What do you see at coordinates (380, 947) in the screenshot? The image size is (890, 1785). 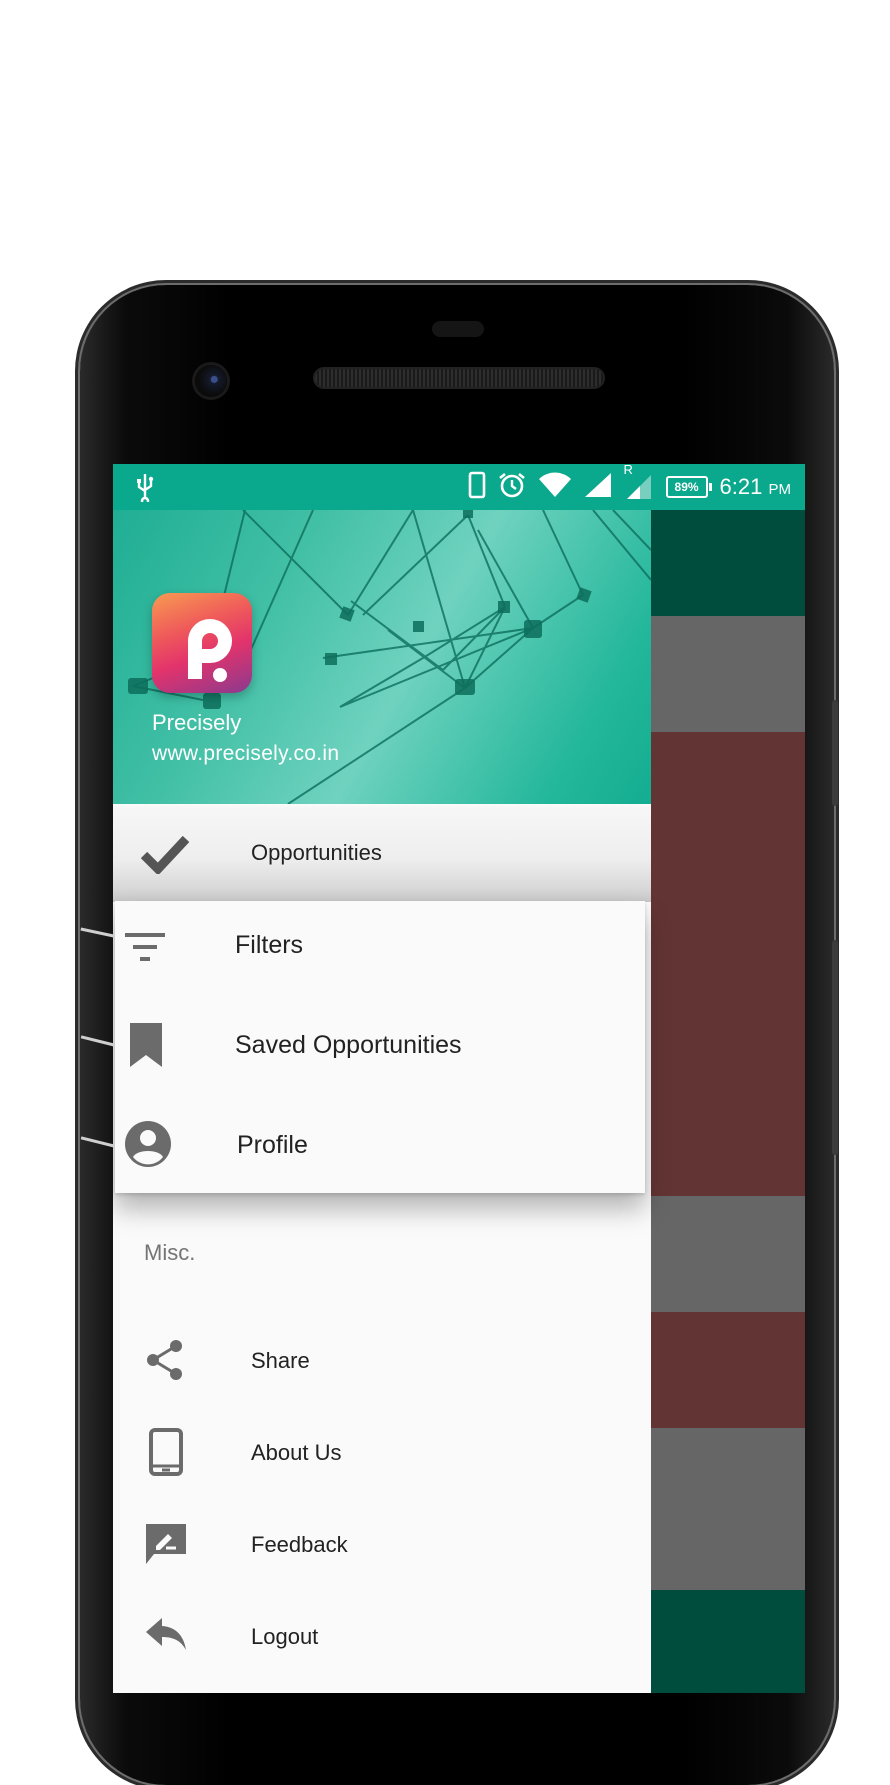 I see `menu-item-filters: Filters` at bounding box center [380, 947].